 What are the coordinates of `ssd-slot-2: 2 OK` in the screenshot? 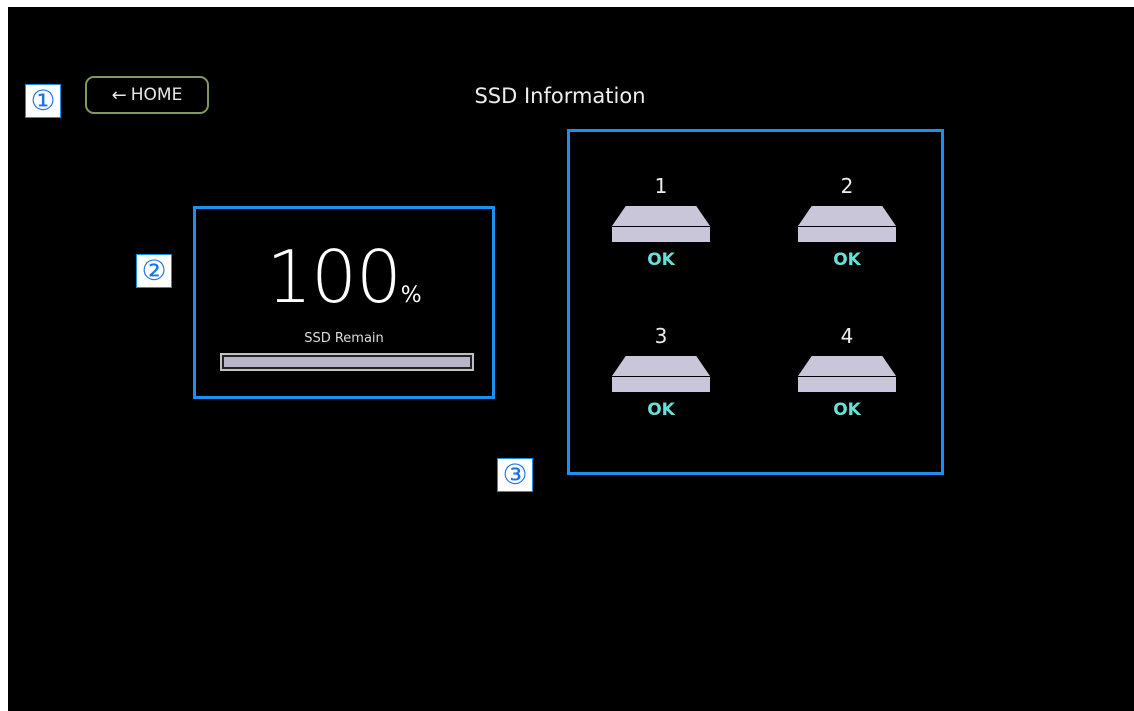 It's located at (847, 222).